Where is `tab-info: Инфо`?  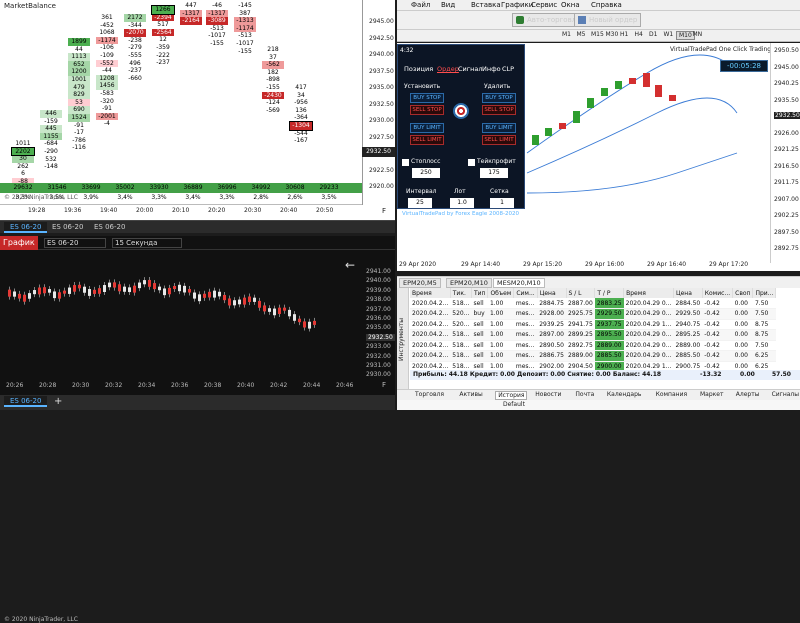
tab-info: Инфо is located at coordinates (491, 69).